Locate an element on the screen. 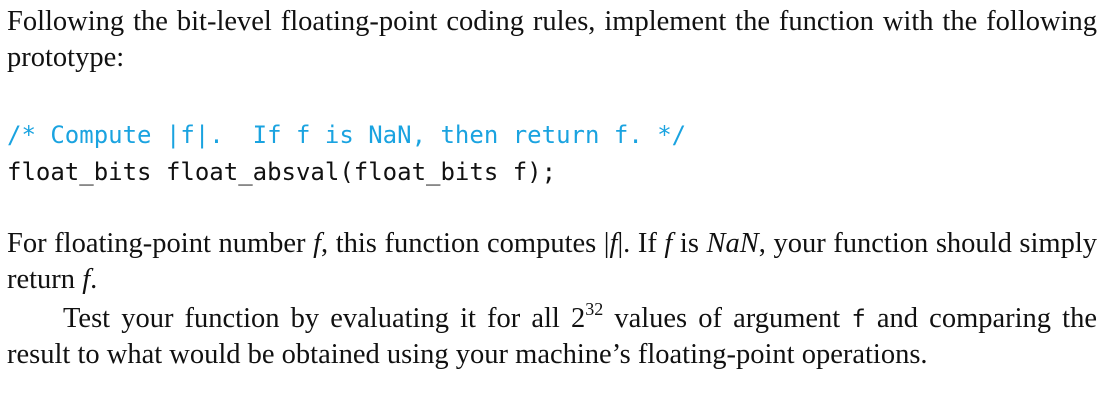 This screenshot has width=1104, height=419. exponent: 32 is located at coordinates (594, 309).